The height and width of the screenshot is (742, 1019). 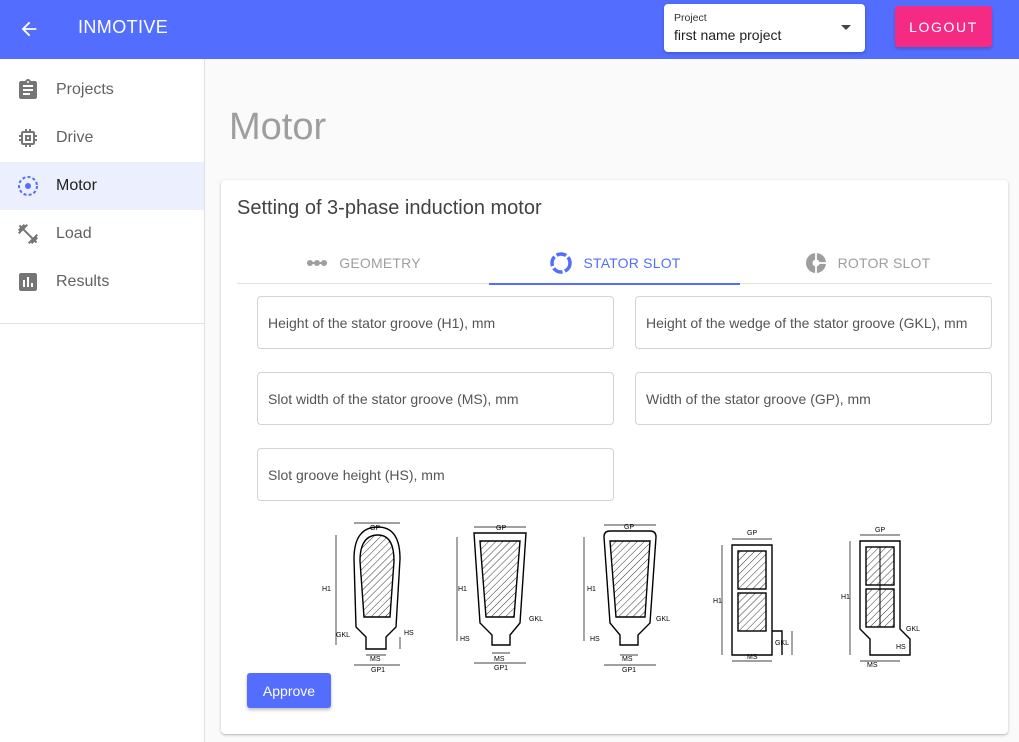 I want to click on stator-groove-height-field, so click(x=435, y=322).